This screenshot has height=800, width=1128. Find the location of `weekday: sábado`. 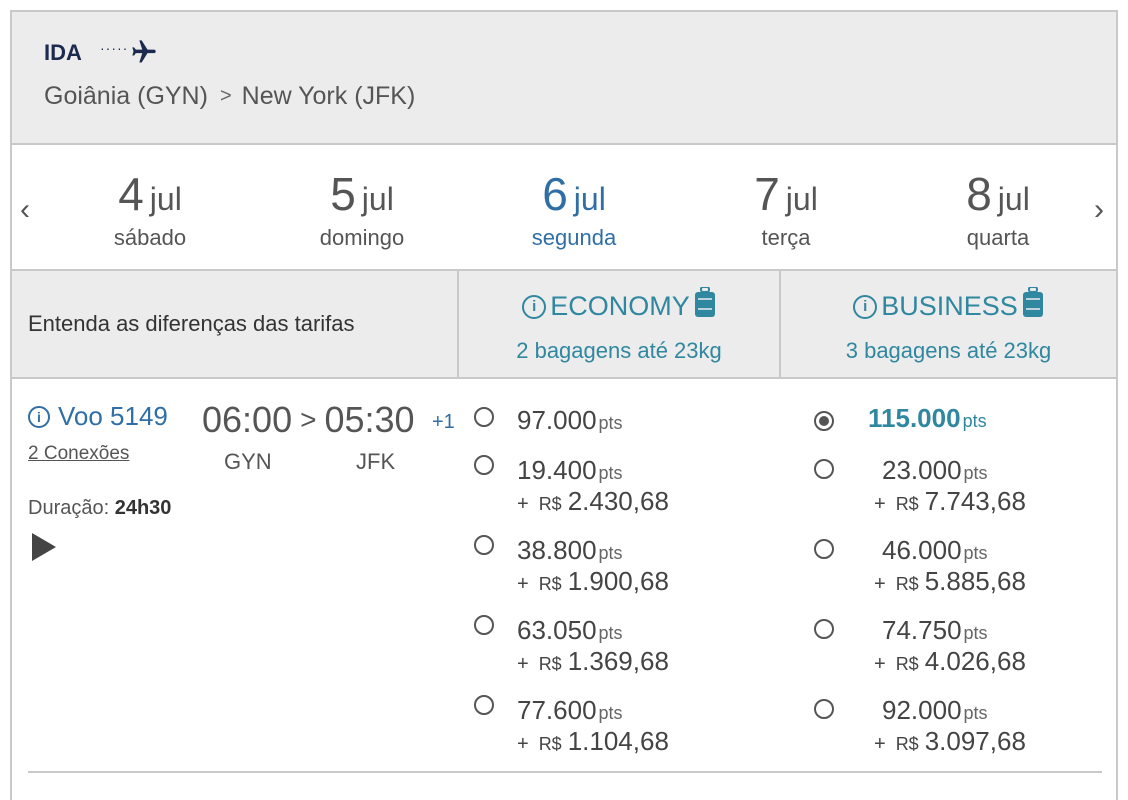

weekday: sábado is located at coordinates (150, 237).